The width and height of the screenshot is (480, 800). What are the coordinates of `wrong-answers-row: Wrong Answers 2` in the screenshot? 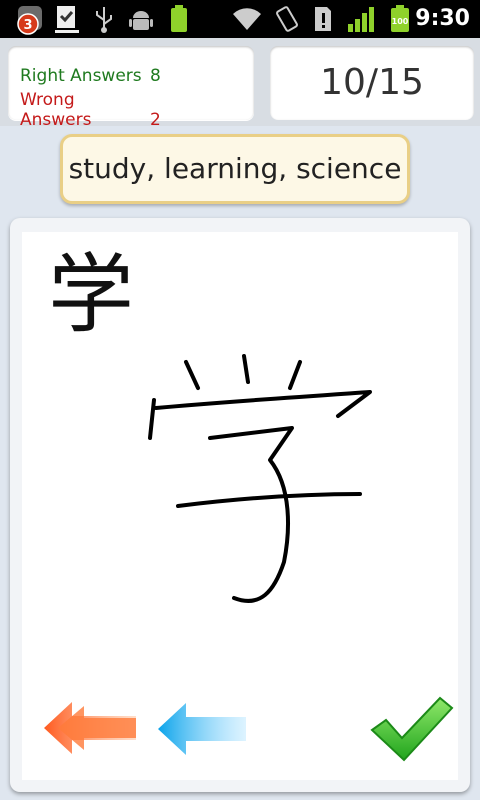 It's located at (90, 110).